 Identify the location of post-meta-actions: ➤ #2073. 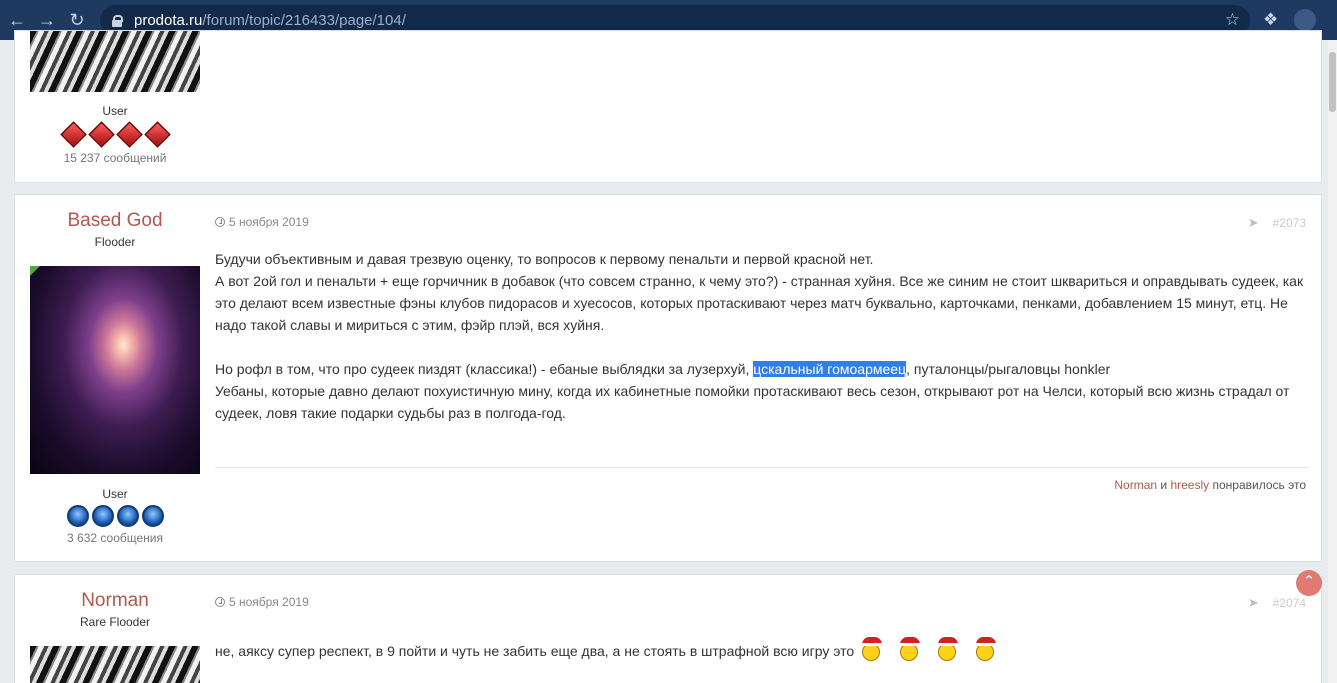
(1277, 223).